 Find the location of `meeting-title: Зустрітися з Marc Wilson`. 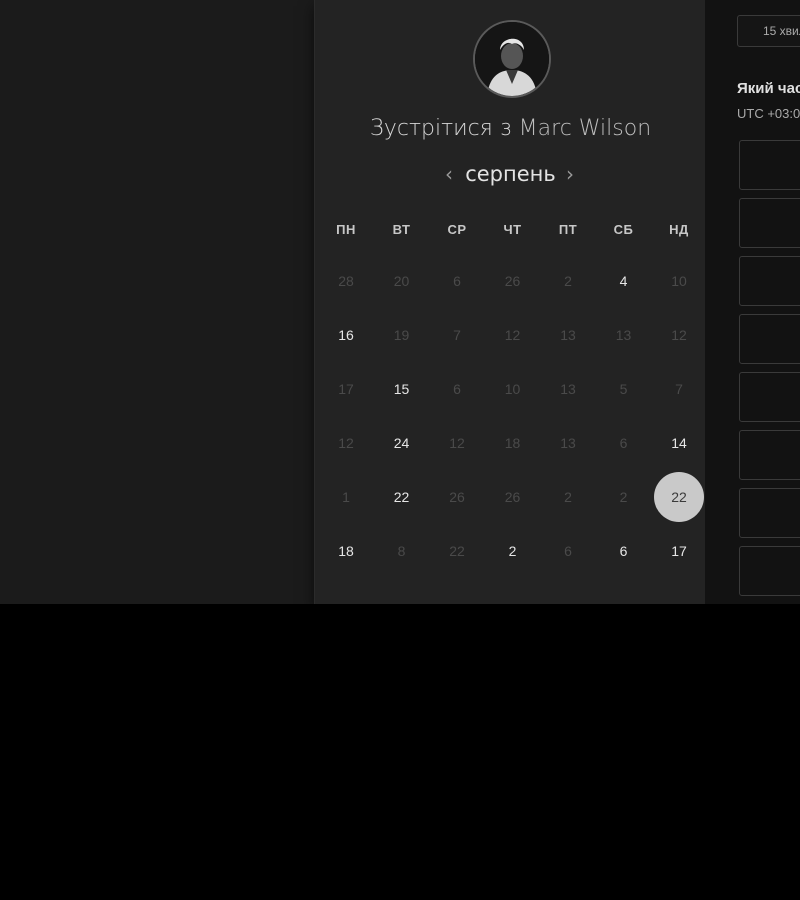

meeting-title: Зустрітися з Marc Wilson is located at coordinates (510, 128).